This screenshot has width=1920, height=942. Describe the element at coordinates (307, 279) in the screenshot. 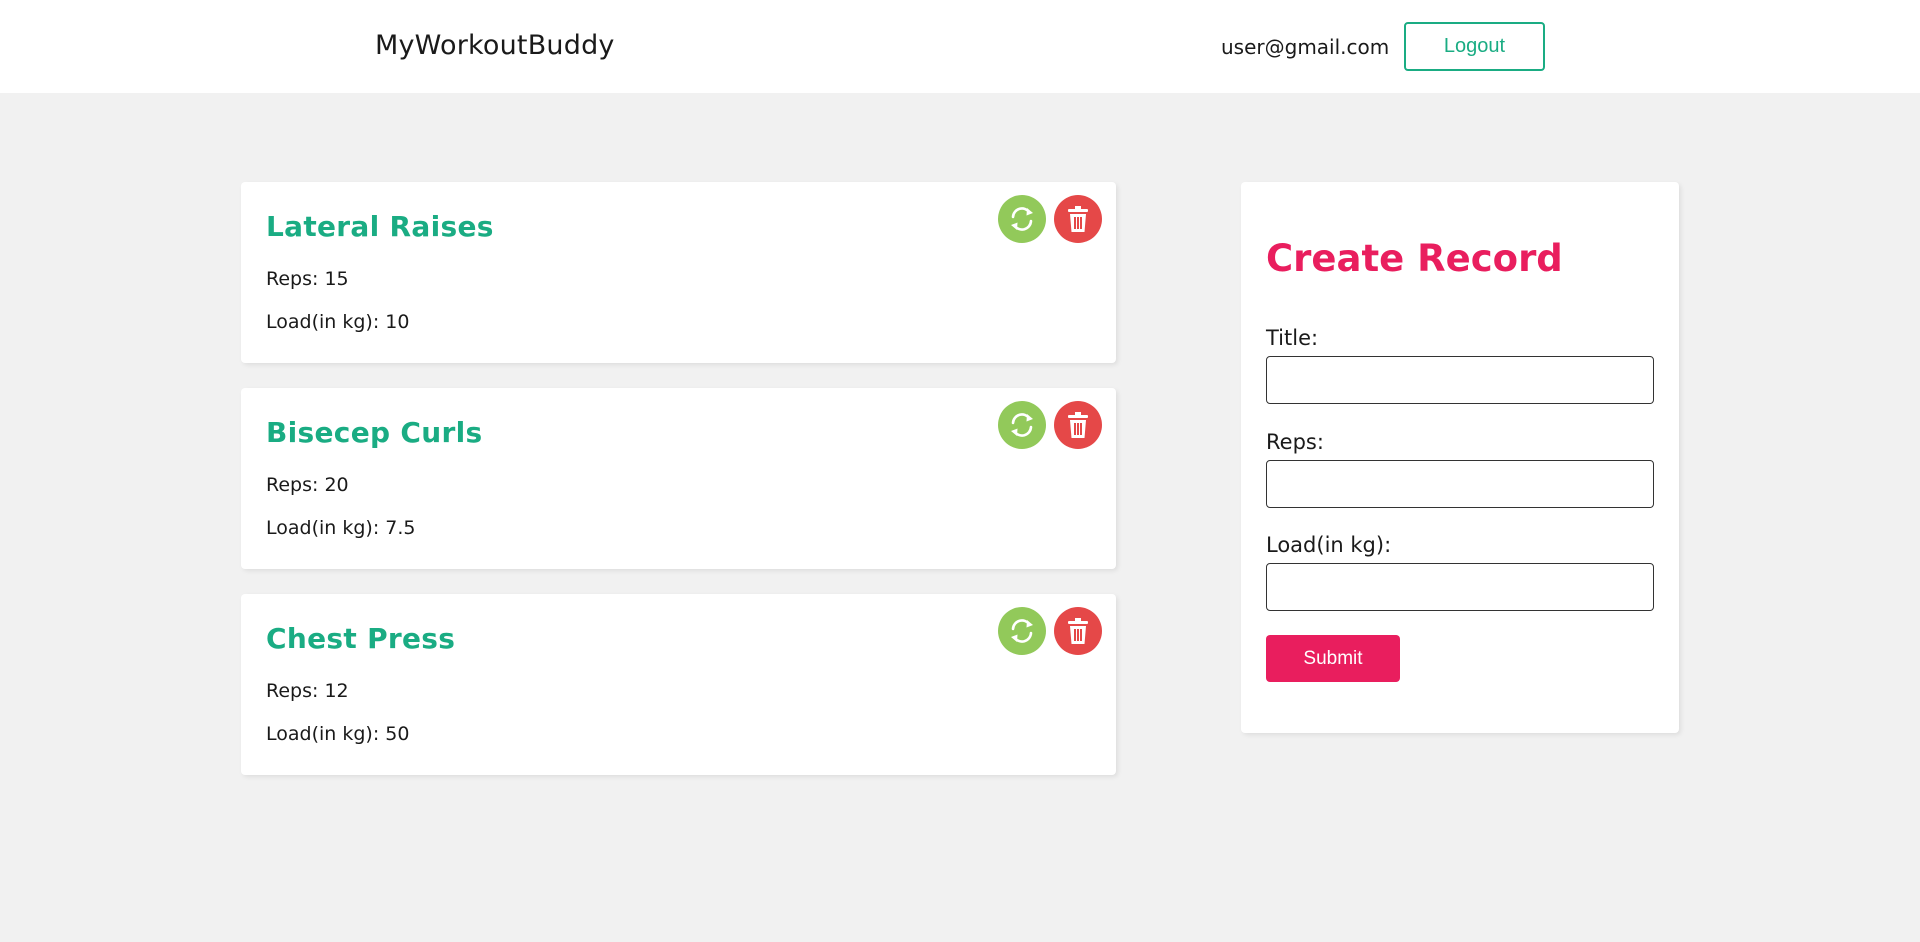

I see `workout-reps: Reps: 15` at that location.